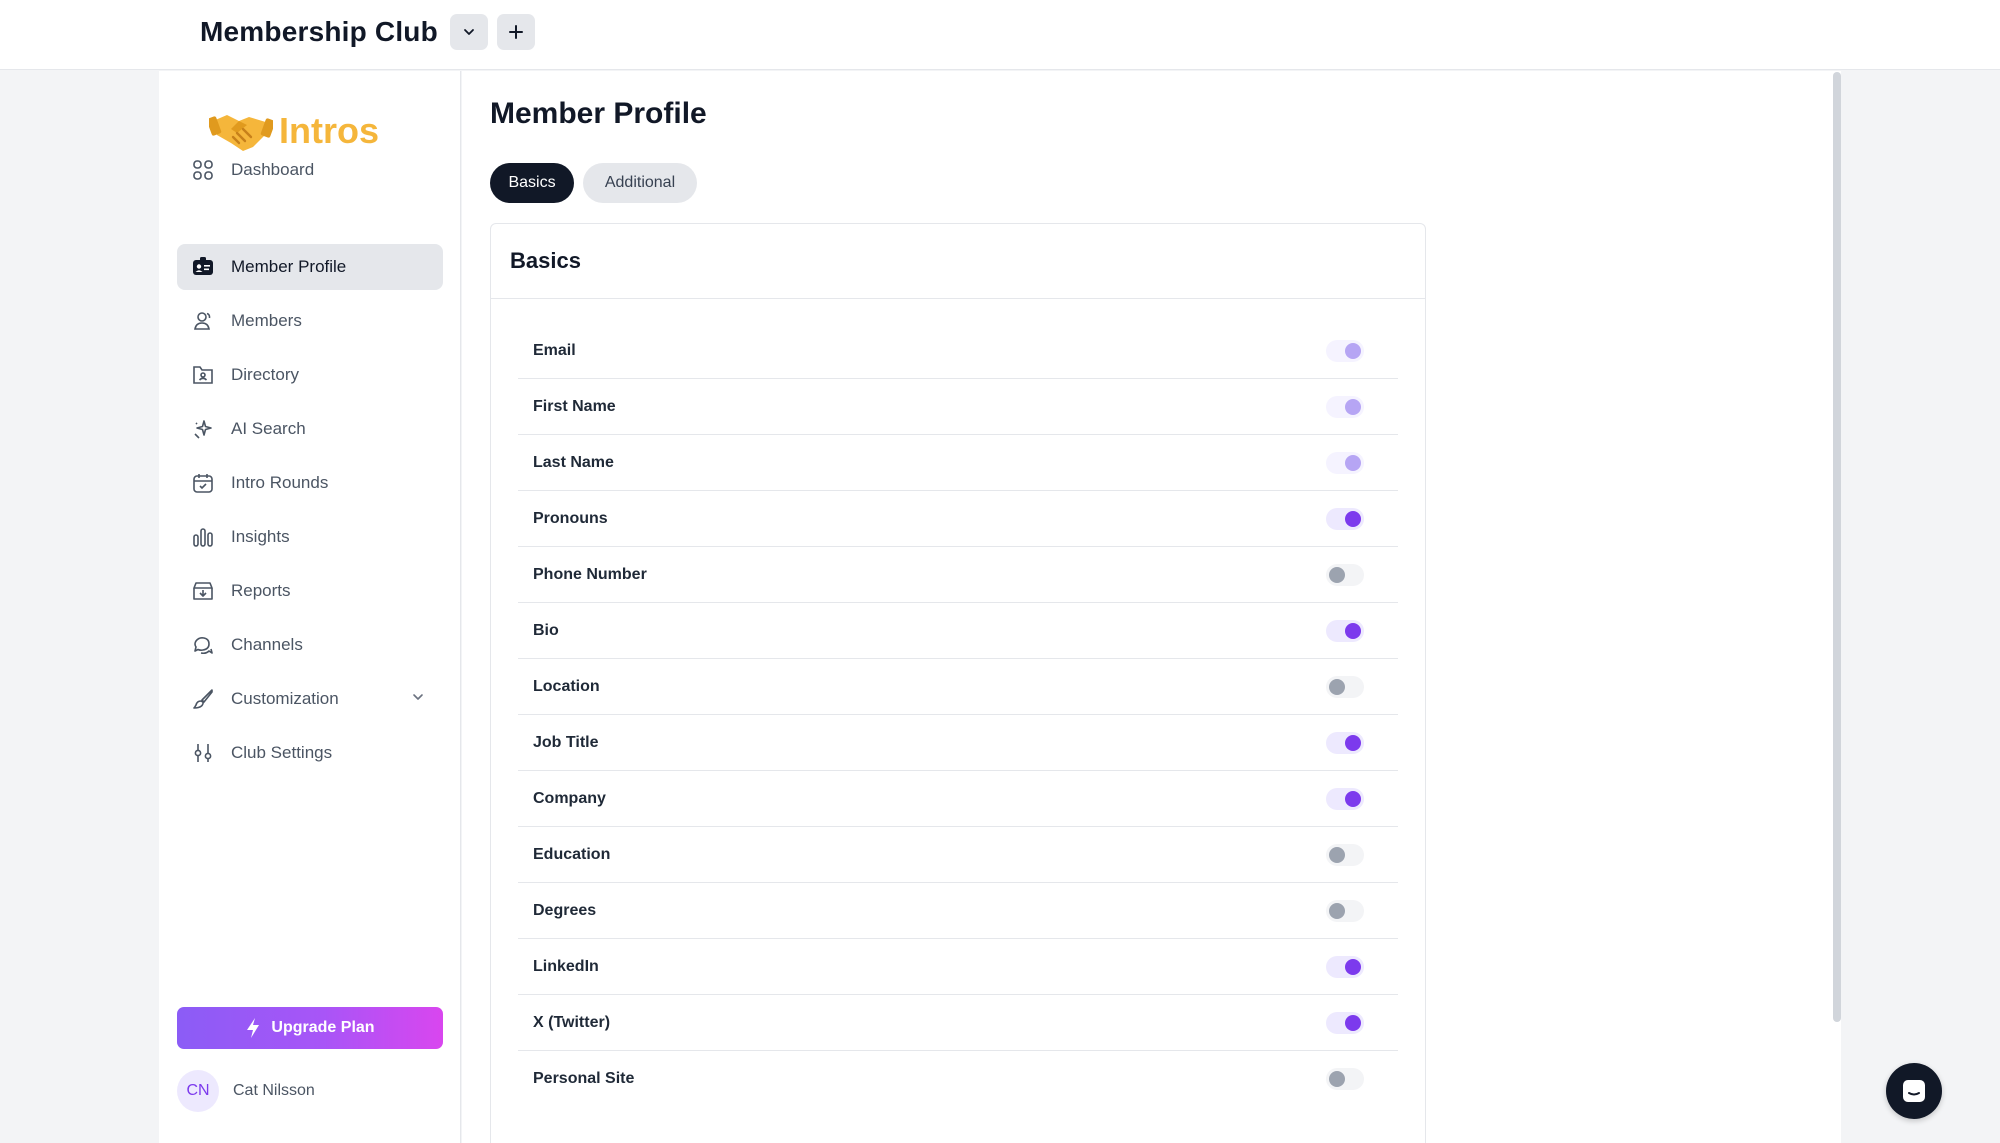 The image size is (2000, 1143). I want to click on field-row-company: Company, so click(958, 799).